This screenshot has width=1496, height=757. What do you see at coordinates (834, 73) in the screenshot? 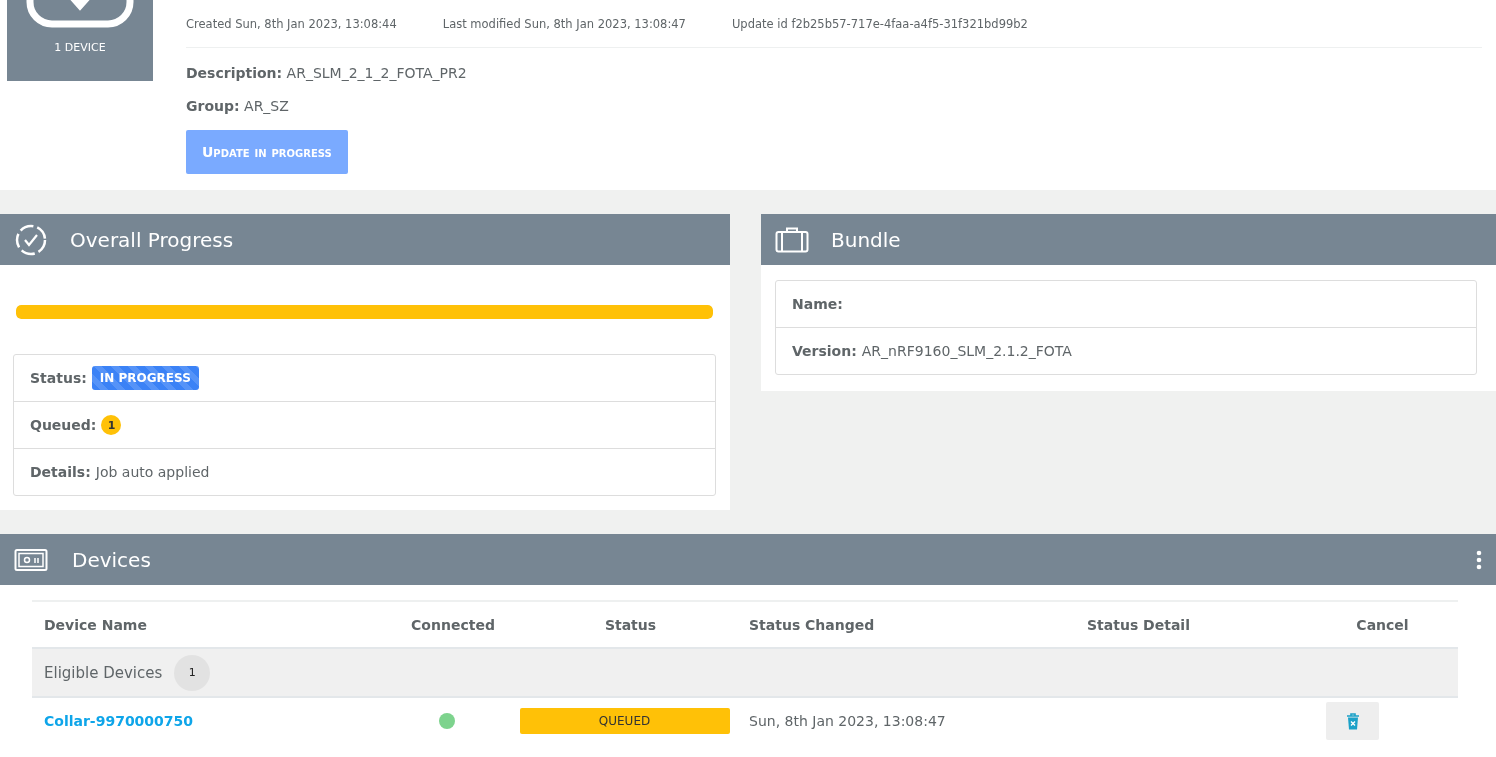
I see `summary-field: Description: AR_SLM_2_1_2_FOTA_PR2` at bounding box center [834, 73].